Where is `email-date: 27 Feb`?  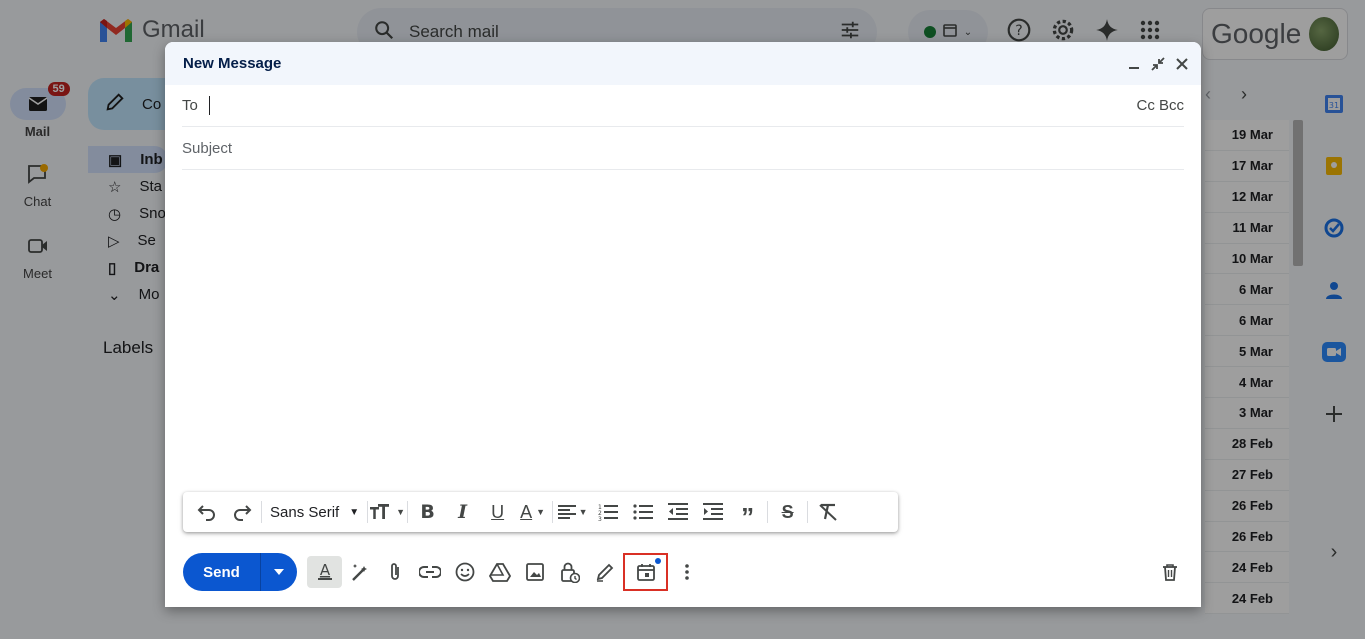
email-date: 27 Feb is located at coordinates (1247, 475).